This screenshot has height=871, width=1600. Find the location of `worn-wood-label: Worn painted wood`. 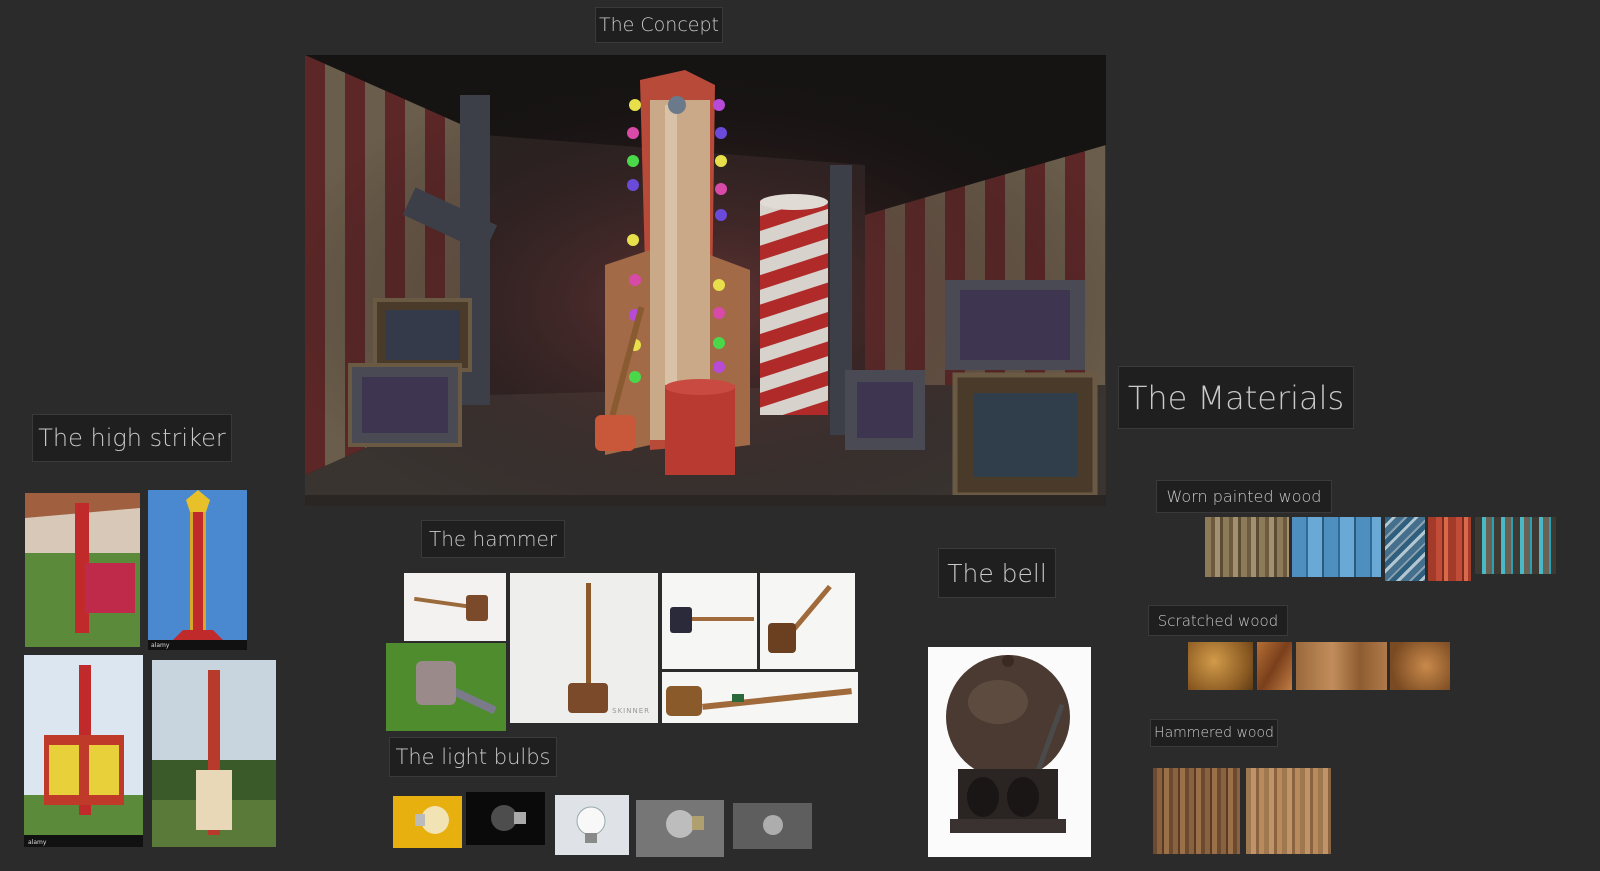

worn-wood-label: Worn painted wood is located at coordinates (1244, 496).